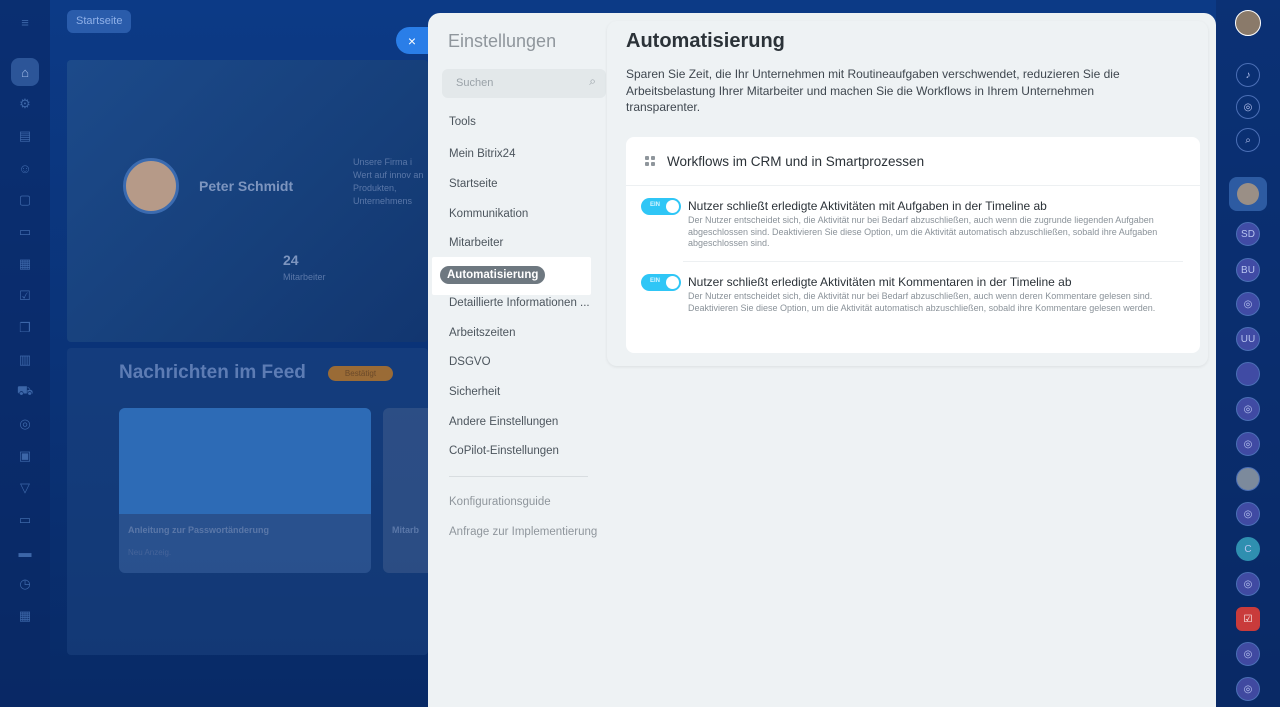 The image size is (1280, 707). I want to click on cart-icon: ⛟, so click(25, 391).